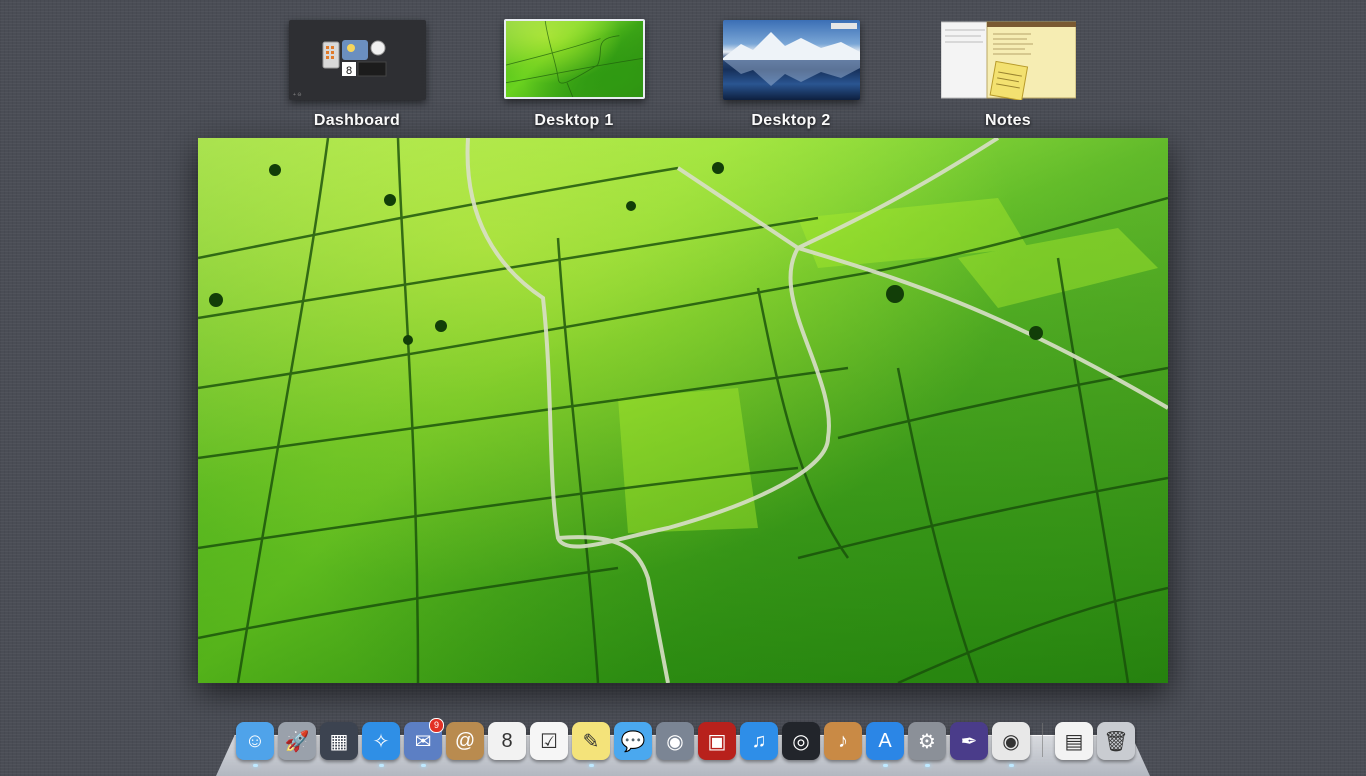 This screenshot has width=1366, height=776. I want to click on facetime-glyph: ◉, so click(675, 741).